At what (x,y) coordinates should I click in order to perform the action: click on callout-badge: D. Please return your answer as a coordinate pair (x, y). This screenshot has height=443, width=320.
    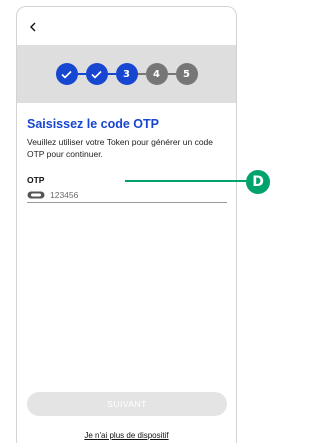
    Looking at the image, I should click on (258, 182).